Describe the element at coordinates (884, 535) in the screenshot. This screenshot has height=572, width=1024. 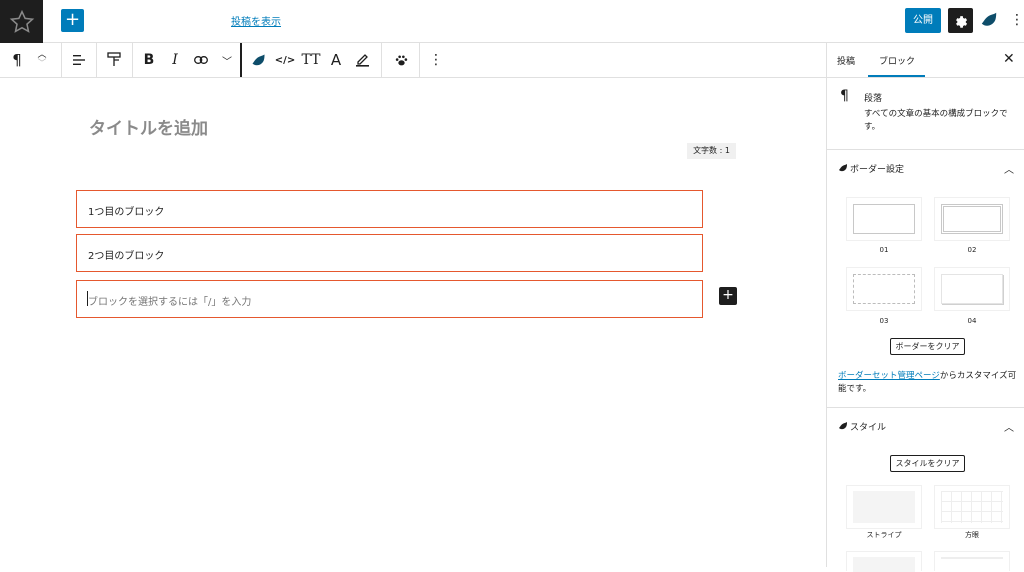
I see `style-option-label: ストライプ` at that location.